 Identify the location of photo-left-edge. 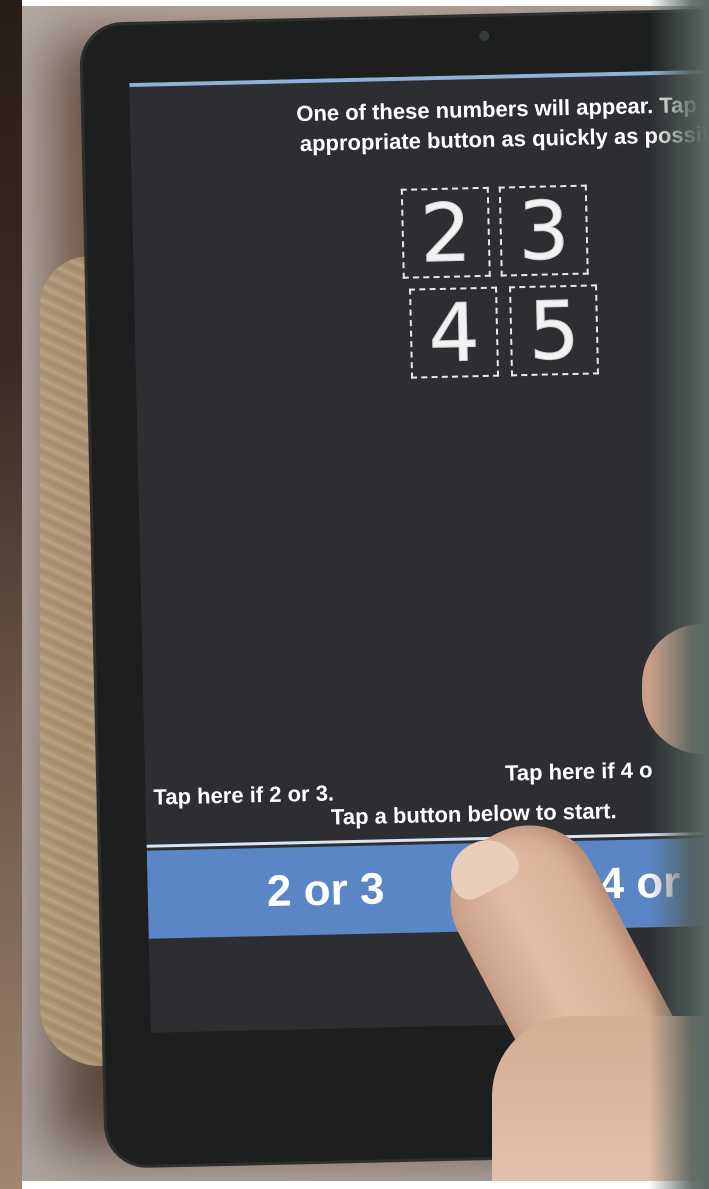
(11, 594).